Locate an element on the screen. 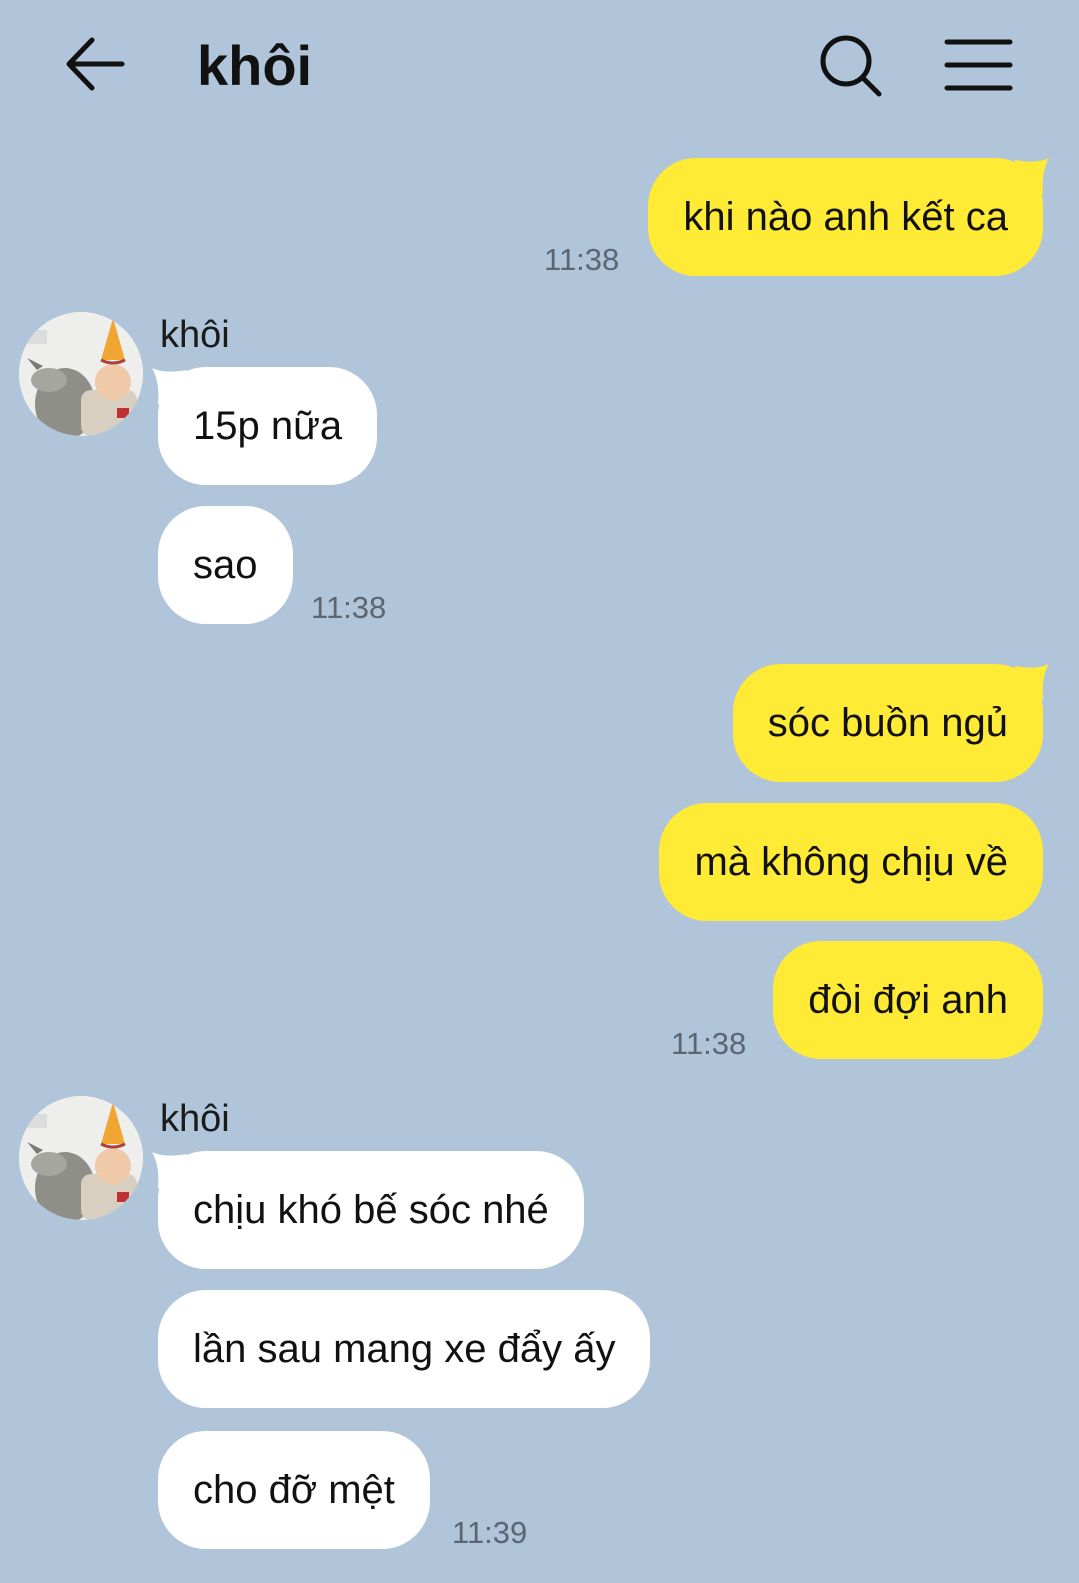 Image resolution: width=1079 pixels, height=1583 pixels. message-text: lần sau mang xe đẩy ấy is located at coordinates (404, 1349).